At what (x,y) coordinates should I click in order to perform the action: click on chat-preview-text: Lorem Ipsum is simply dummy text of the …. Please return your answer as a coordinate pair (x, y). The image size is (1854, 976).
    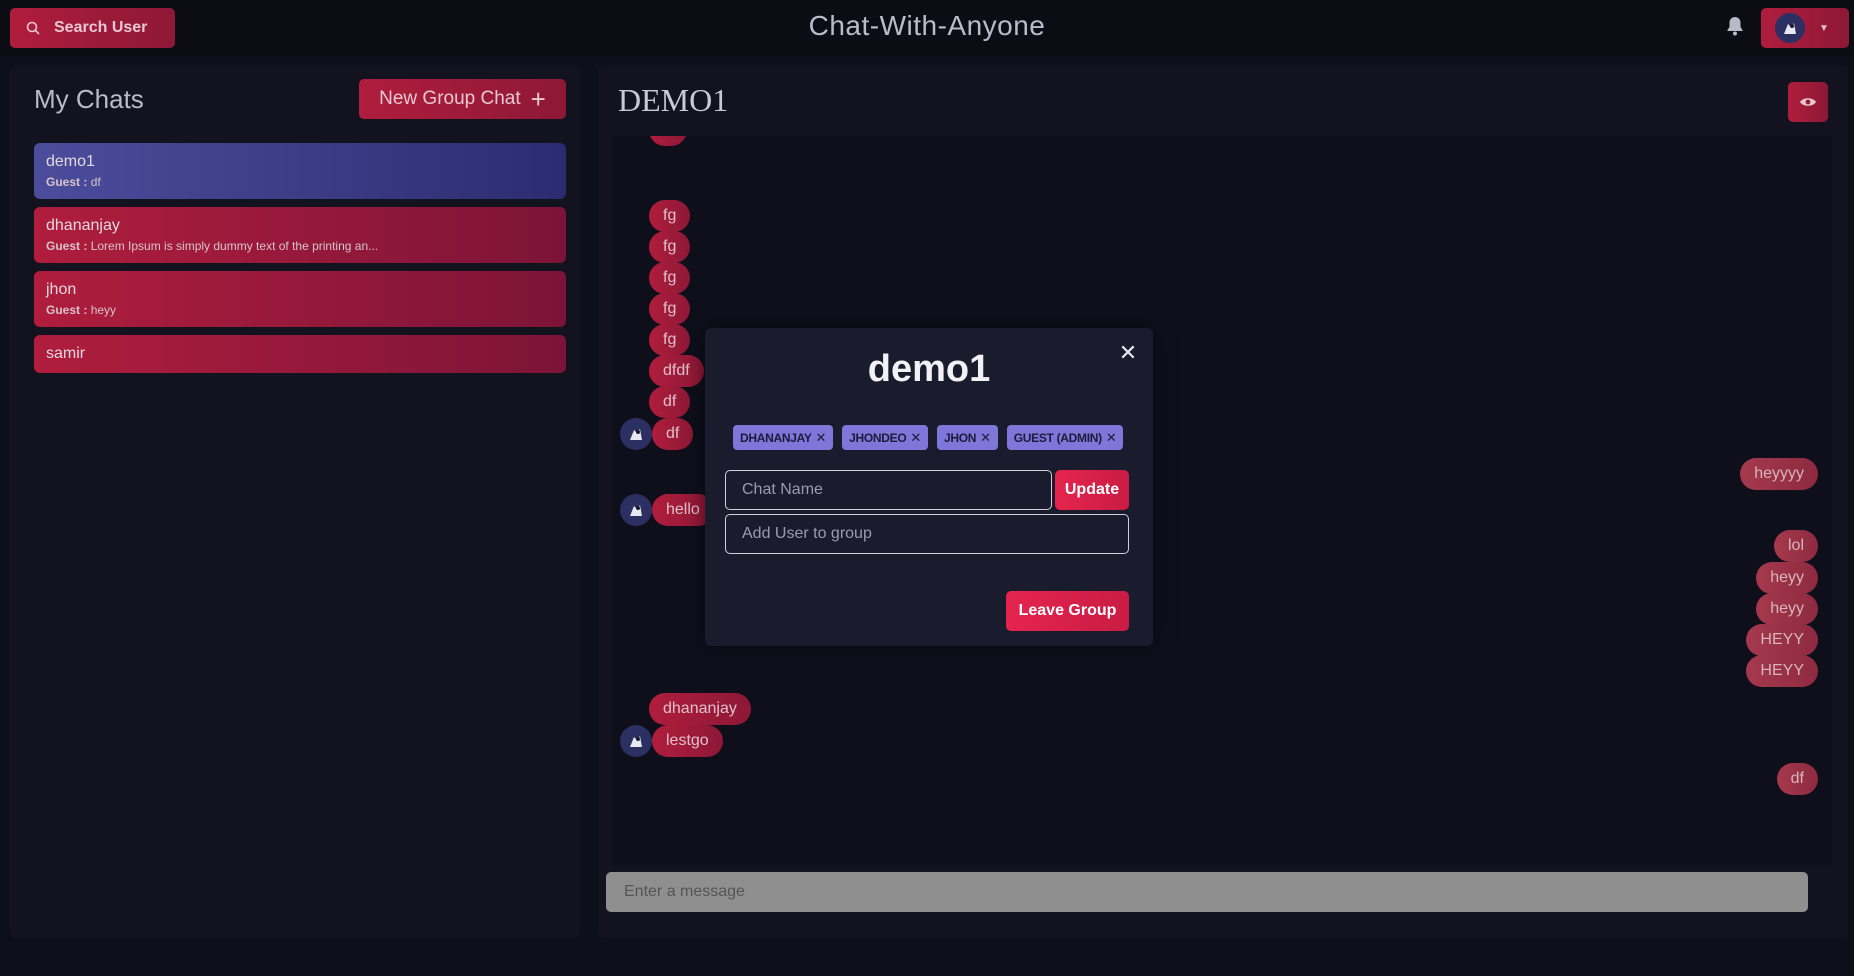
    Looking at the image, I should click on (234, 246).